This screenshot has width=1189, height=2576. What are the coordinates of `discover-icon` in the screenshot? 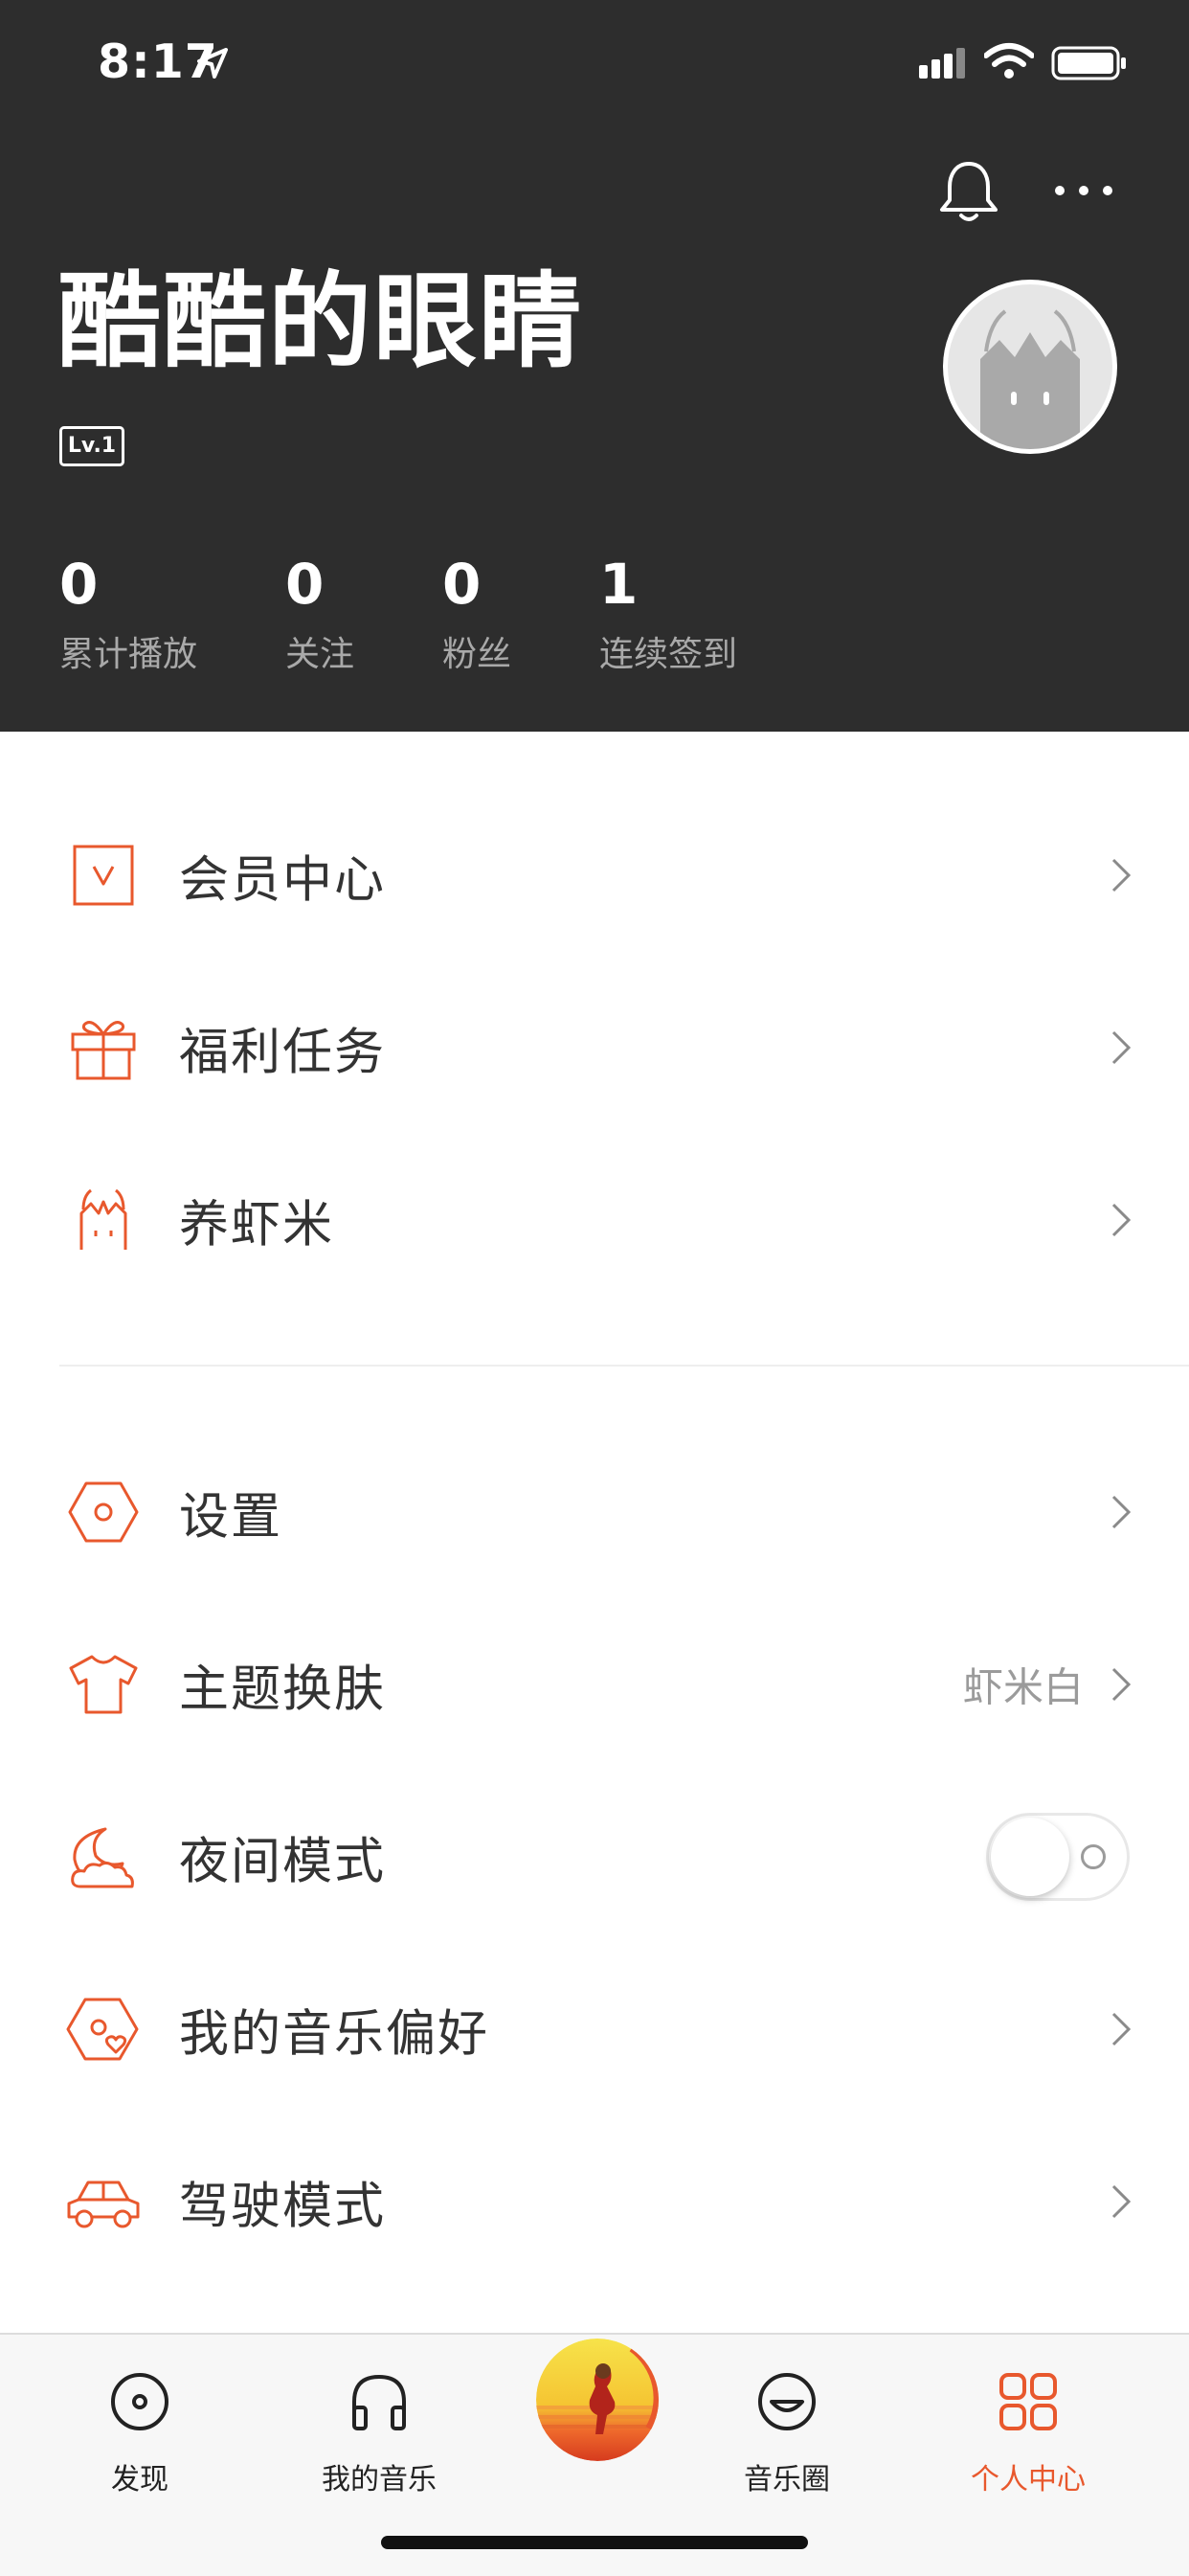 It's located at (139, 2401).